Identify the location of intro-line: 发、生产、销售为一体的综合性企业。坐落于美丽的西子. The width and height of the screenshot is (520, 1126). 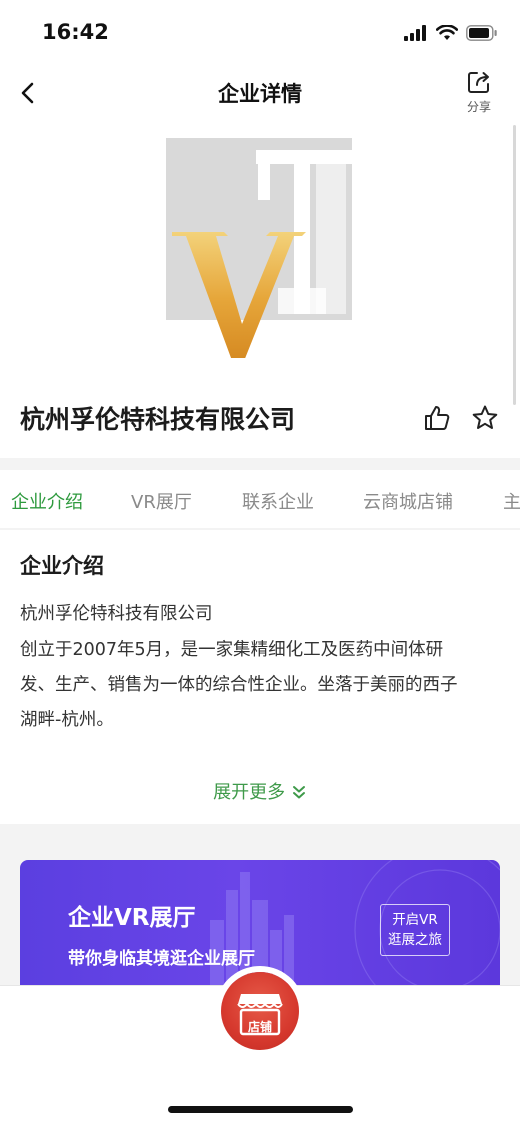
(239, 685).